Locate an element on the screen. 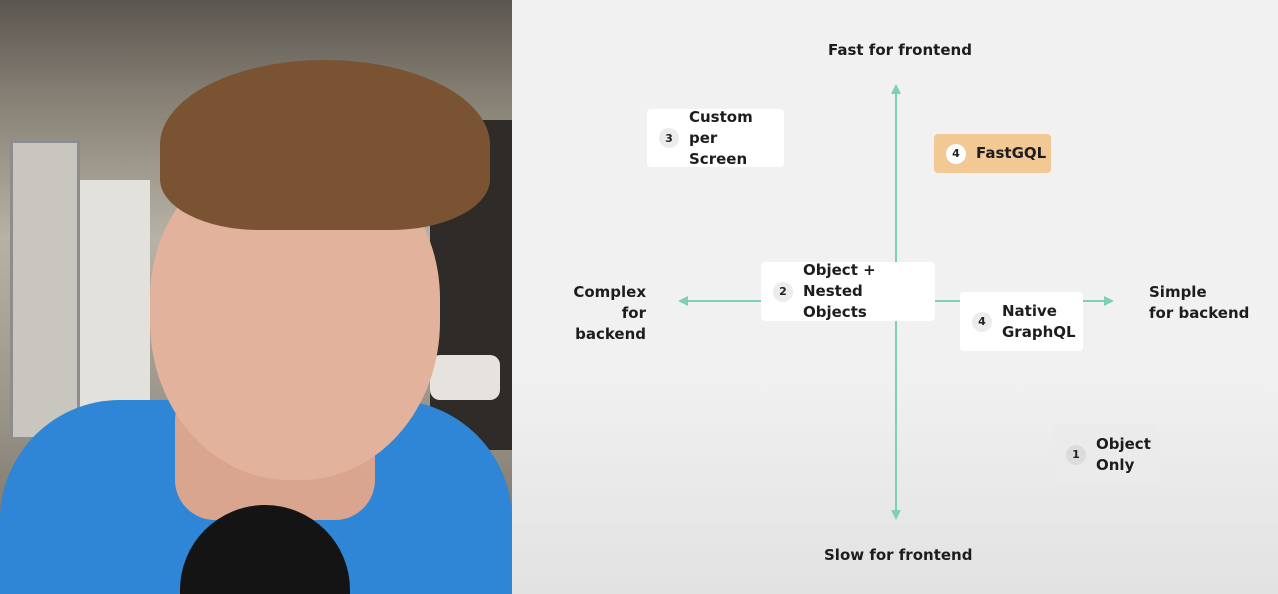  card-label: Object + Nested Objects is located at coordinates (839, 291).